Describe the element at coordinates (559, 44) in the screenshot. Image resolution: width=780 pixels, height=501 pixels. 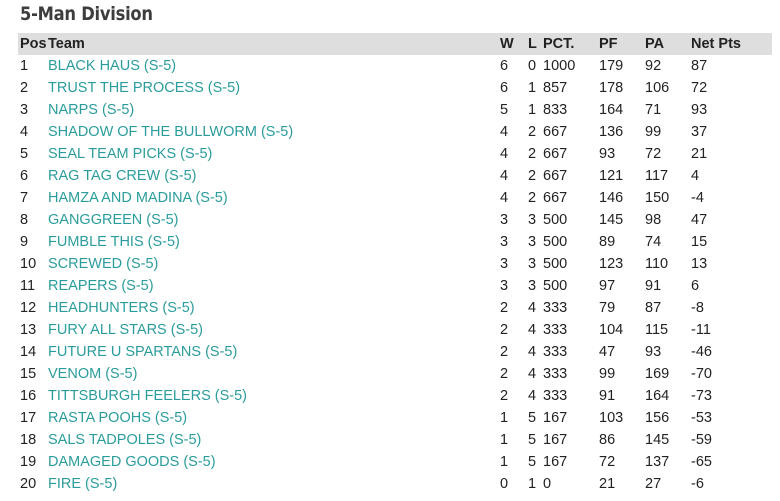
I see `col-header-pct: PCT.` at that location.